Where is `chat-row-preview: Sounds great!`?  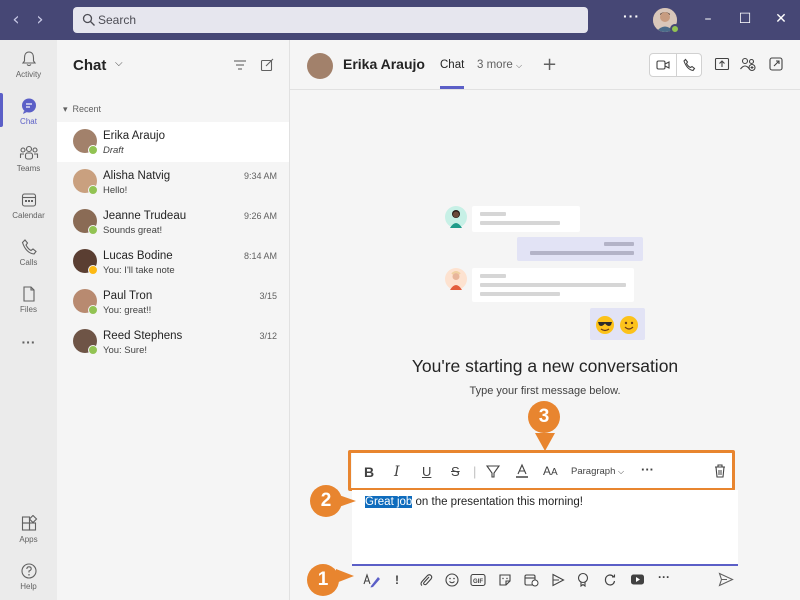
chat-row-preview: Sounds great! is located at coordinates (133, 230).